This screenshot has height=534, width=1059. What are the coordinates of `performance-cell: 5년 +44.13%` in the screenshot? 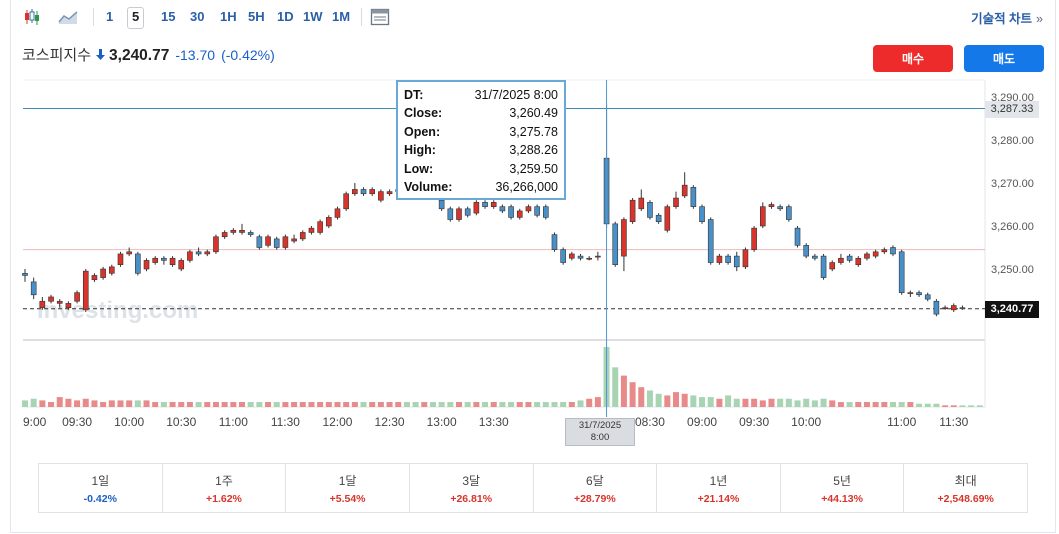 It's located at (843, 488).